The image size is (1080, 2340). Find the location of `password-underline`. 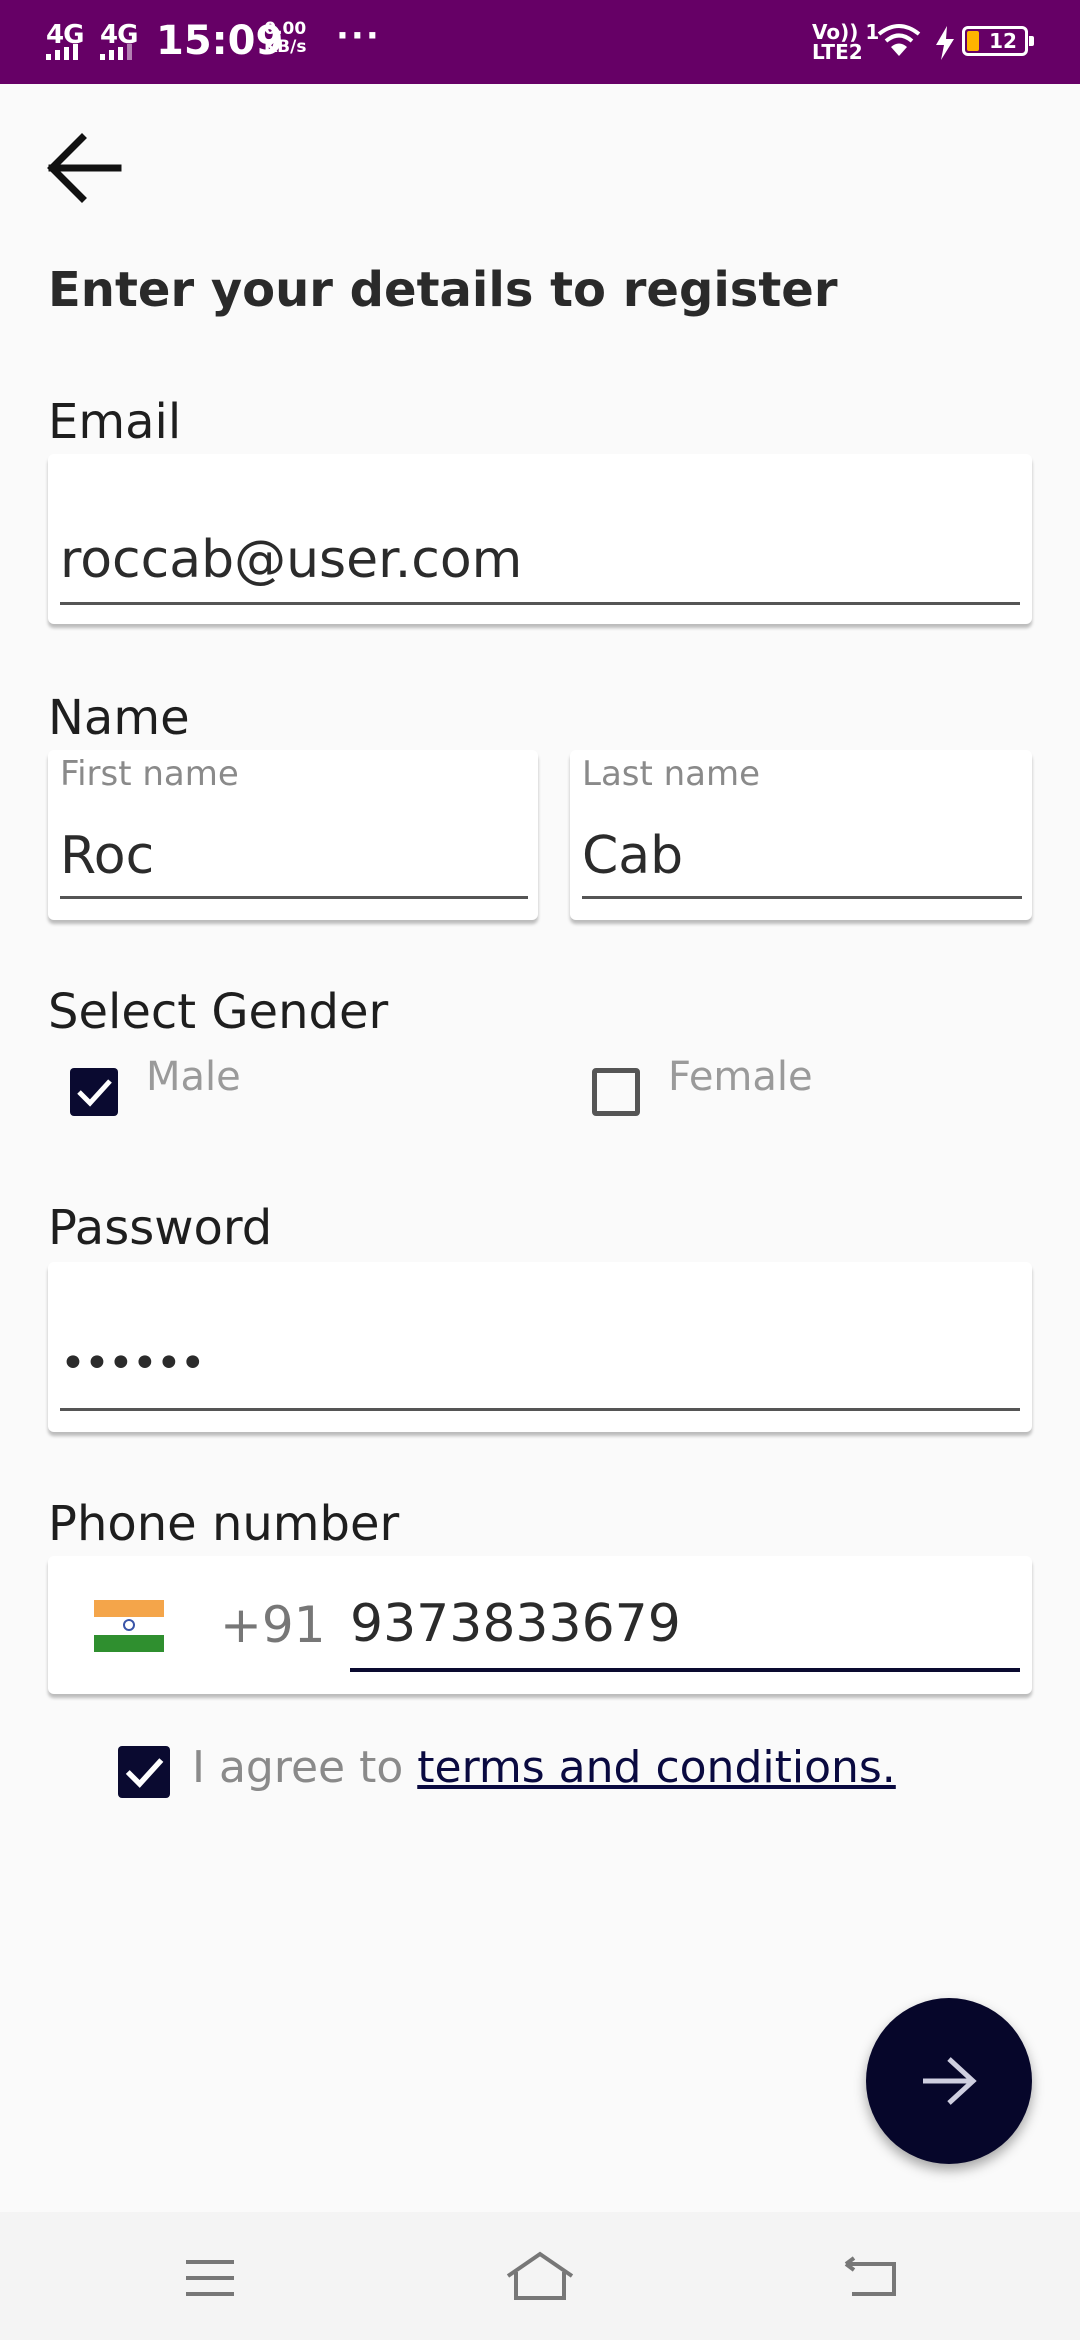

password-underline is located at coordinates (540, 1409).